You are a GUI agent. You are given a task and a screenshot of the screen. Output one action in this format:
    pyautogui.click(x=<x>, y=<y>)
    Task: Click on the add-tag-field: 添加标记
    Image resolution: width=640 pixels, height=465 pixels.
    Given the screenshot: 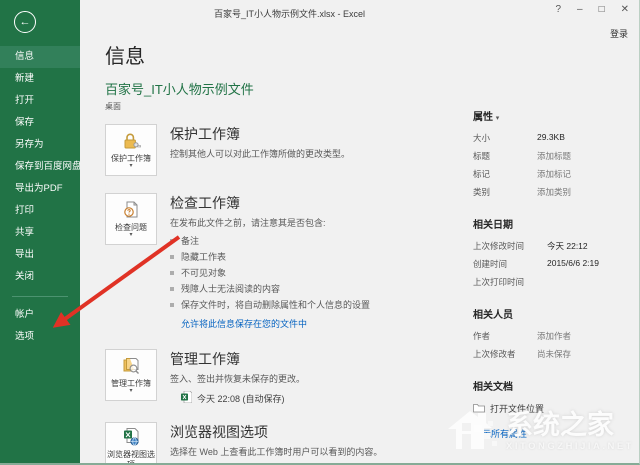 What is the action you would take?
    pyautogui.click(x=554, y=174)
    